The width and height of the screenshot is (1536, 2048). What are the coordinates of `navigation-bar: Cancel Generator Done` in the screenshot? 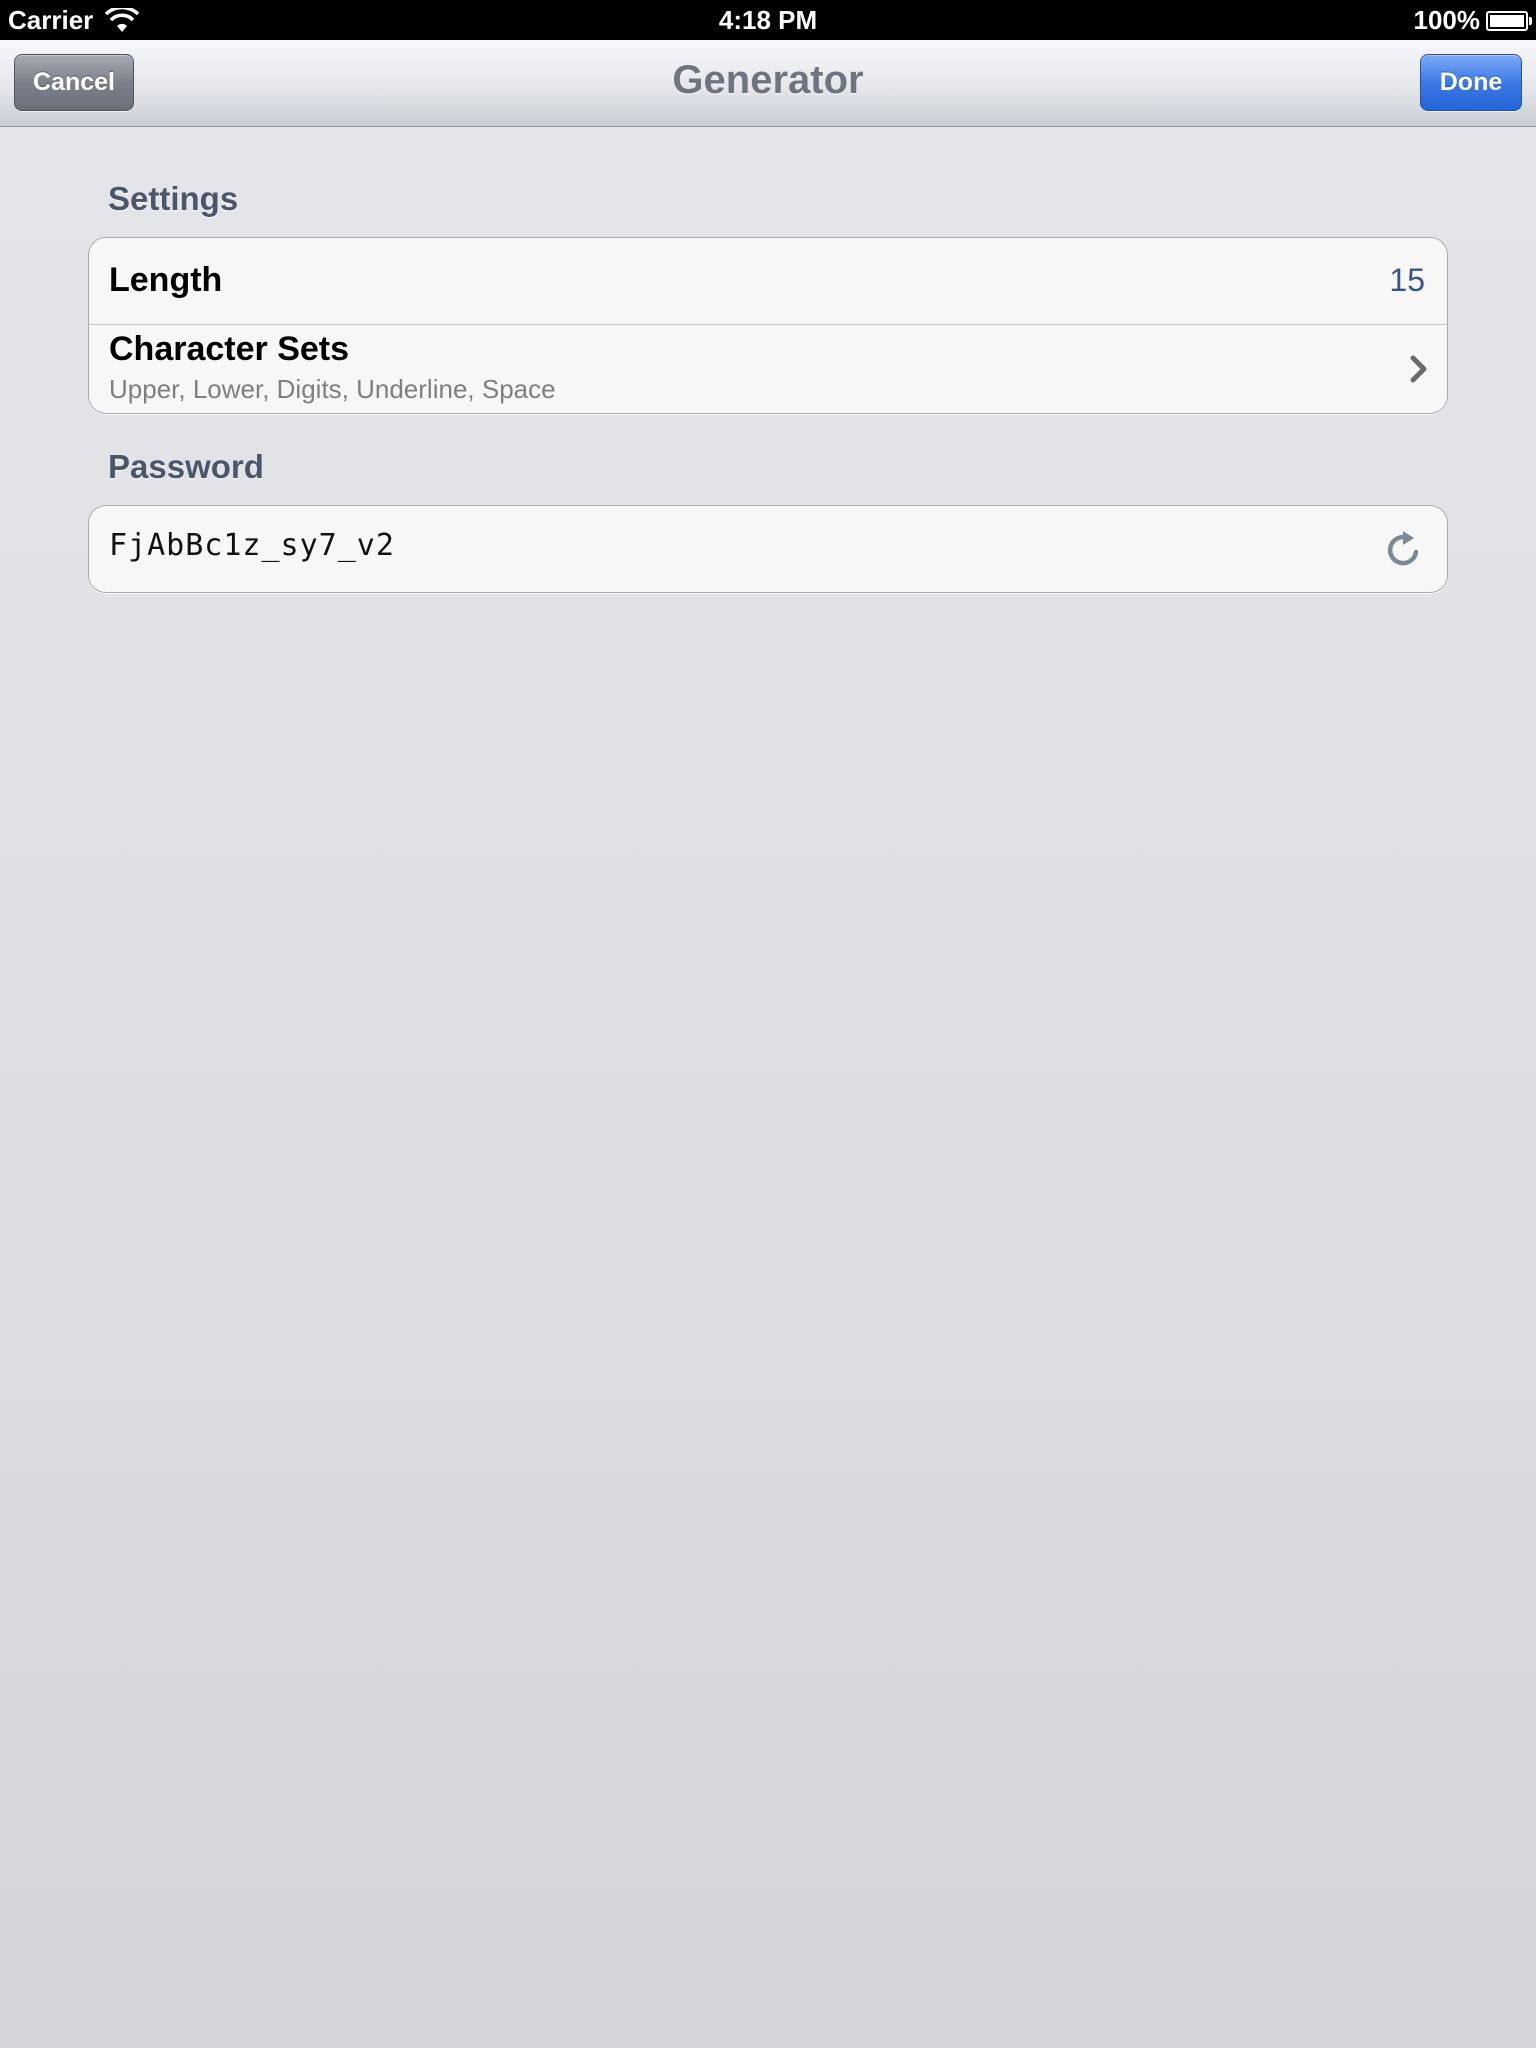 It's located at (768, 83).